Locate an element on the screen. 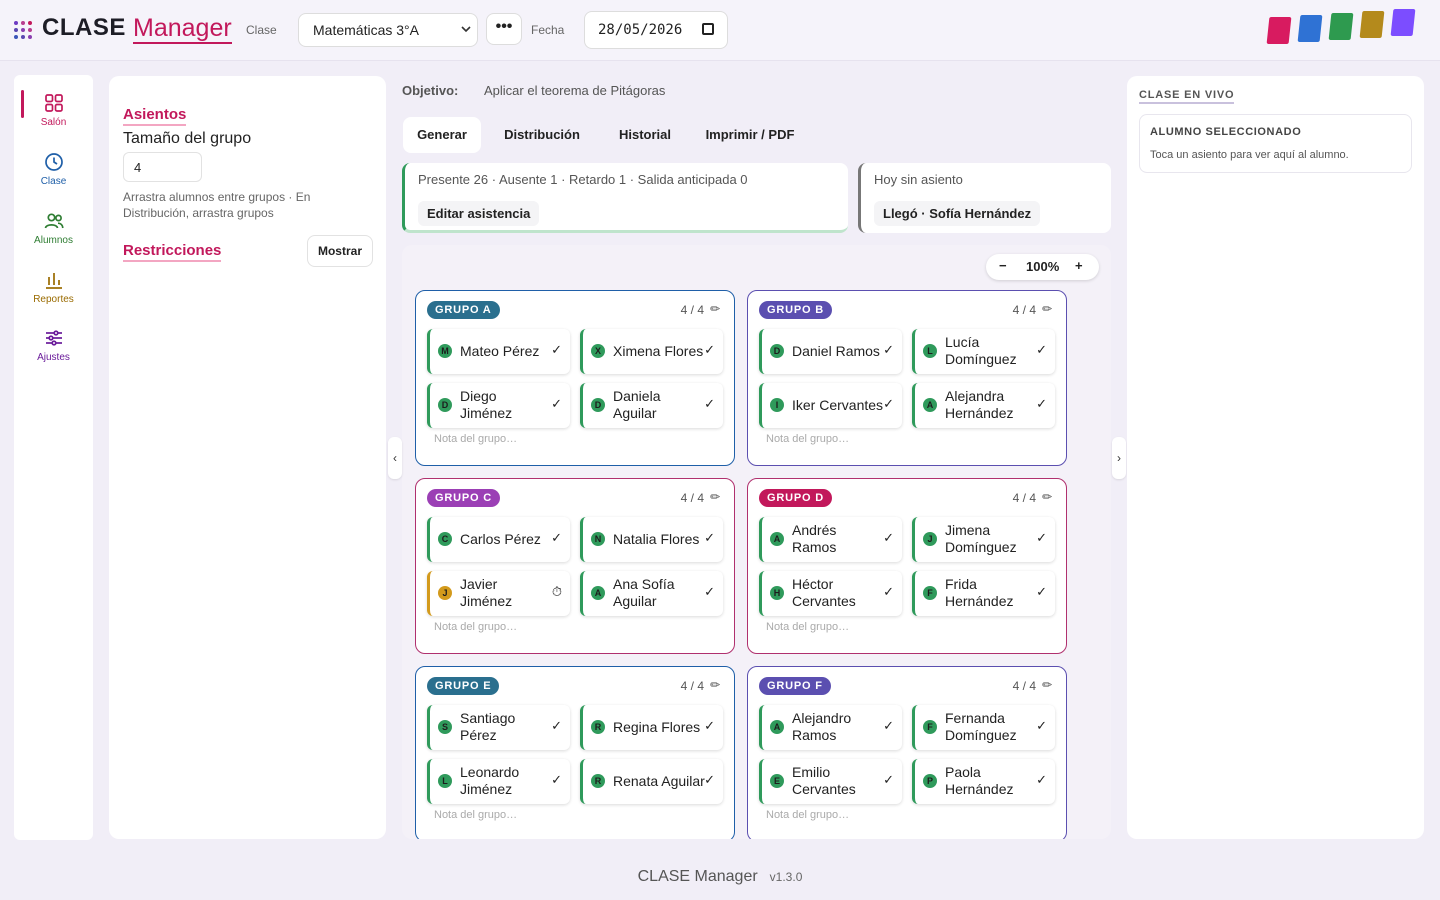  student-name: Regina Flores is located at coordinates (657, 726).